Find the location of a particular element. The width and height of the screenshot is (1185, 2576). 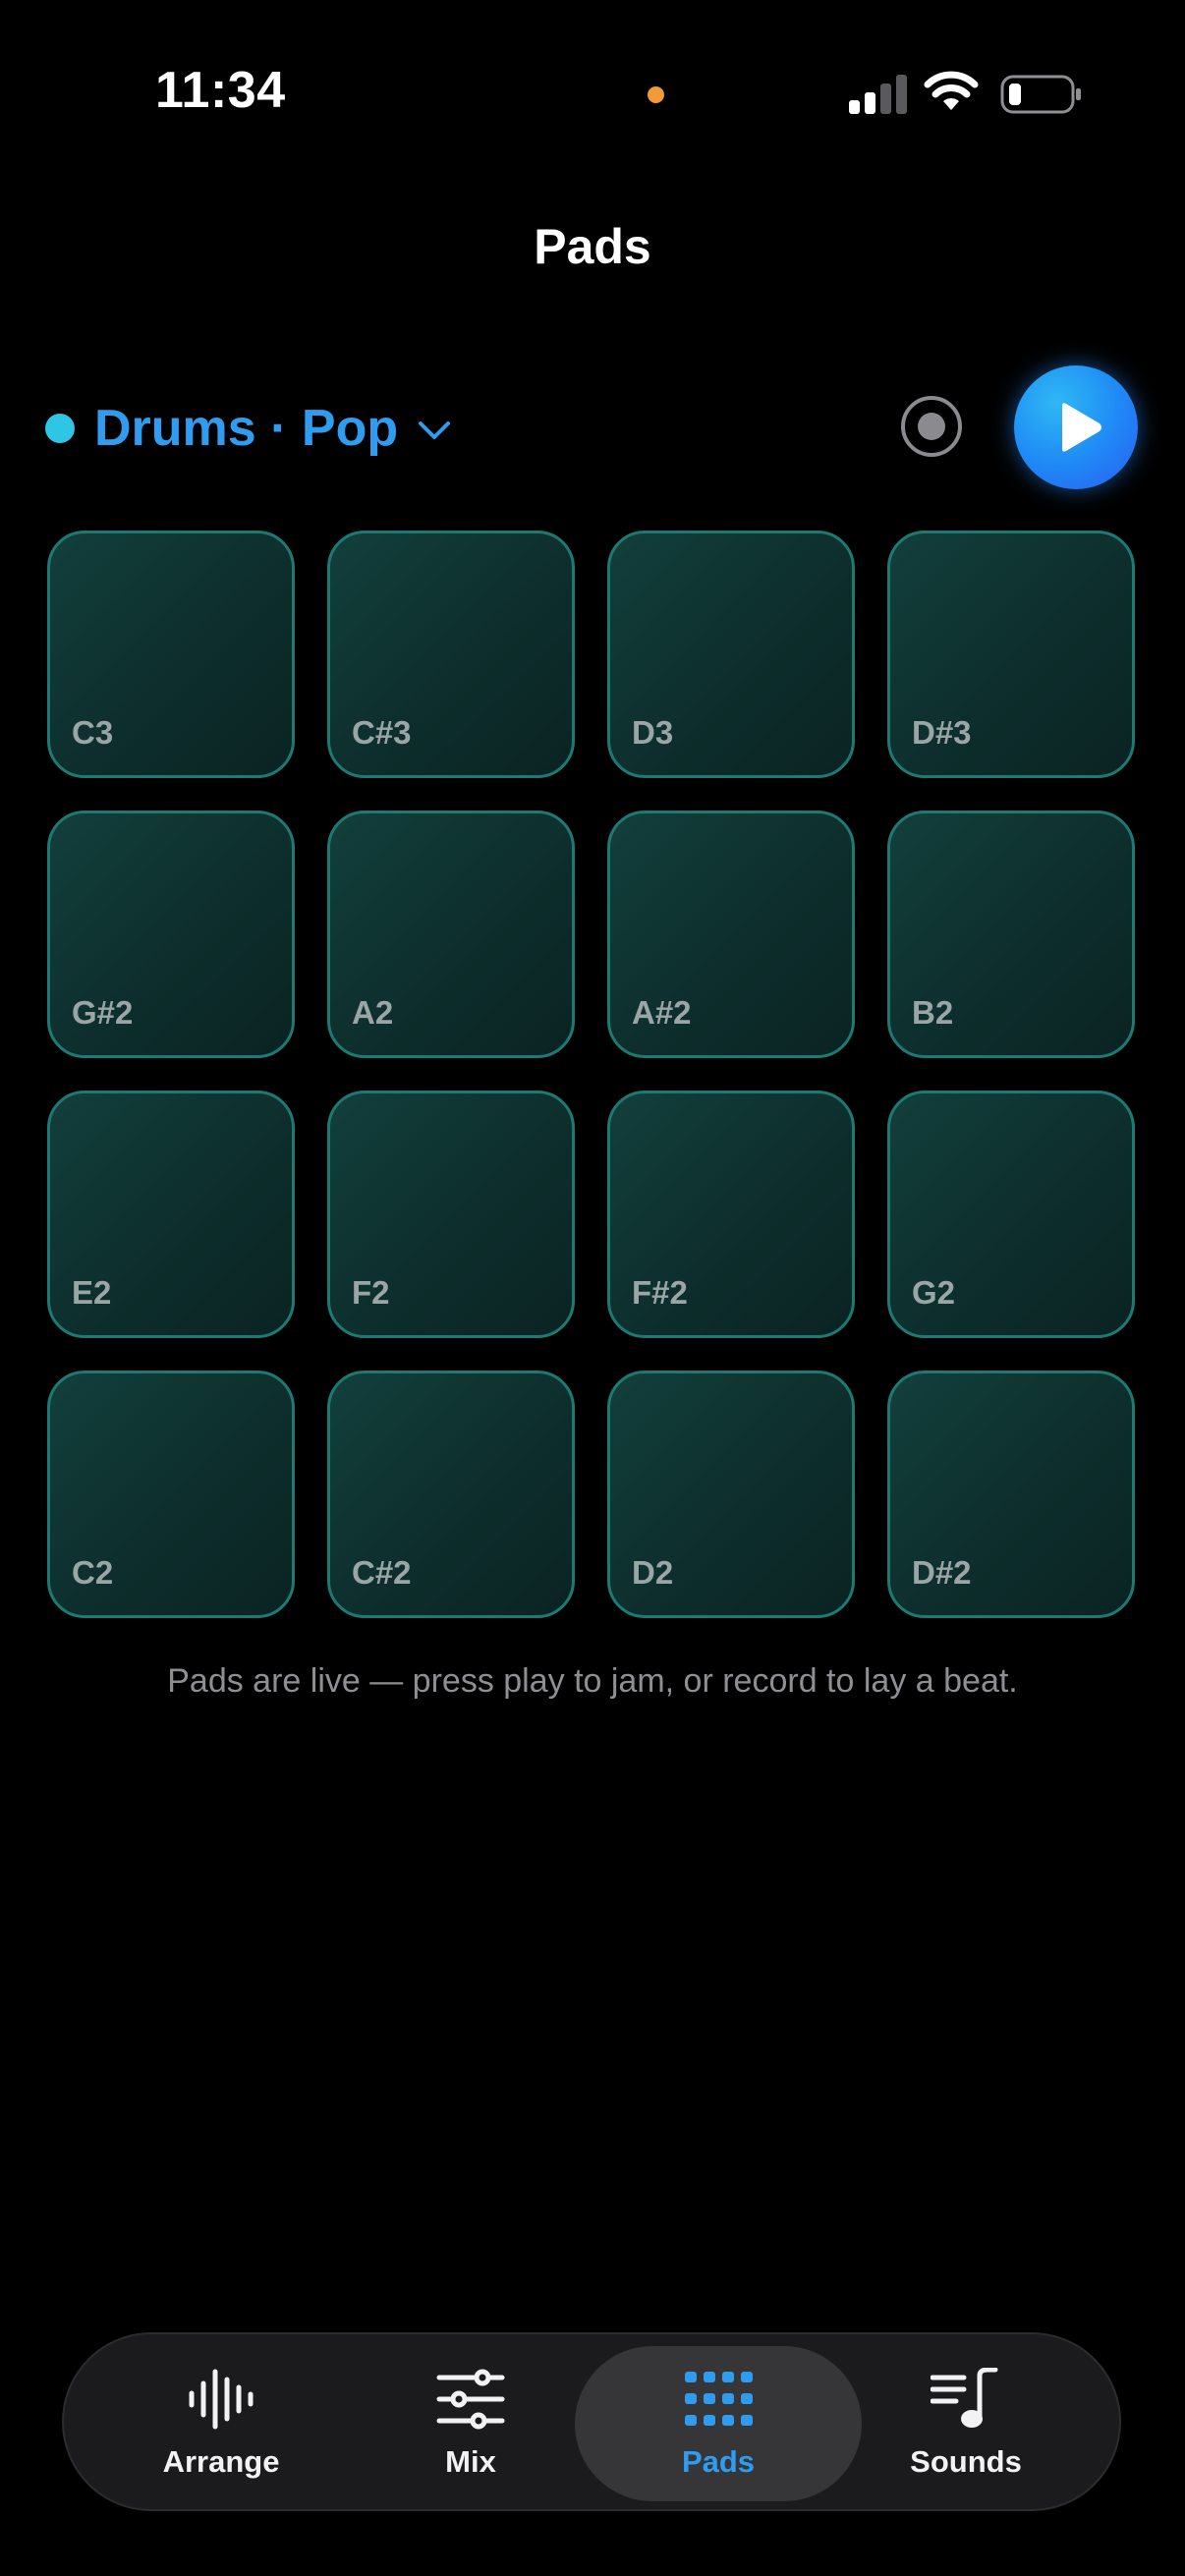

pad: D2 is located at coordinates (731, 1494).